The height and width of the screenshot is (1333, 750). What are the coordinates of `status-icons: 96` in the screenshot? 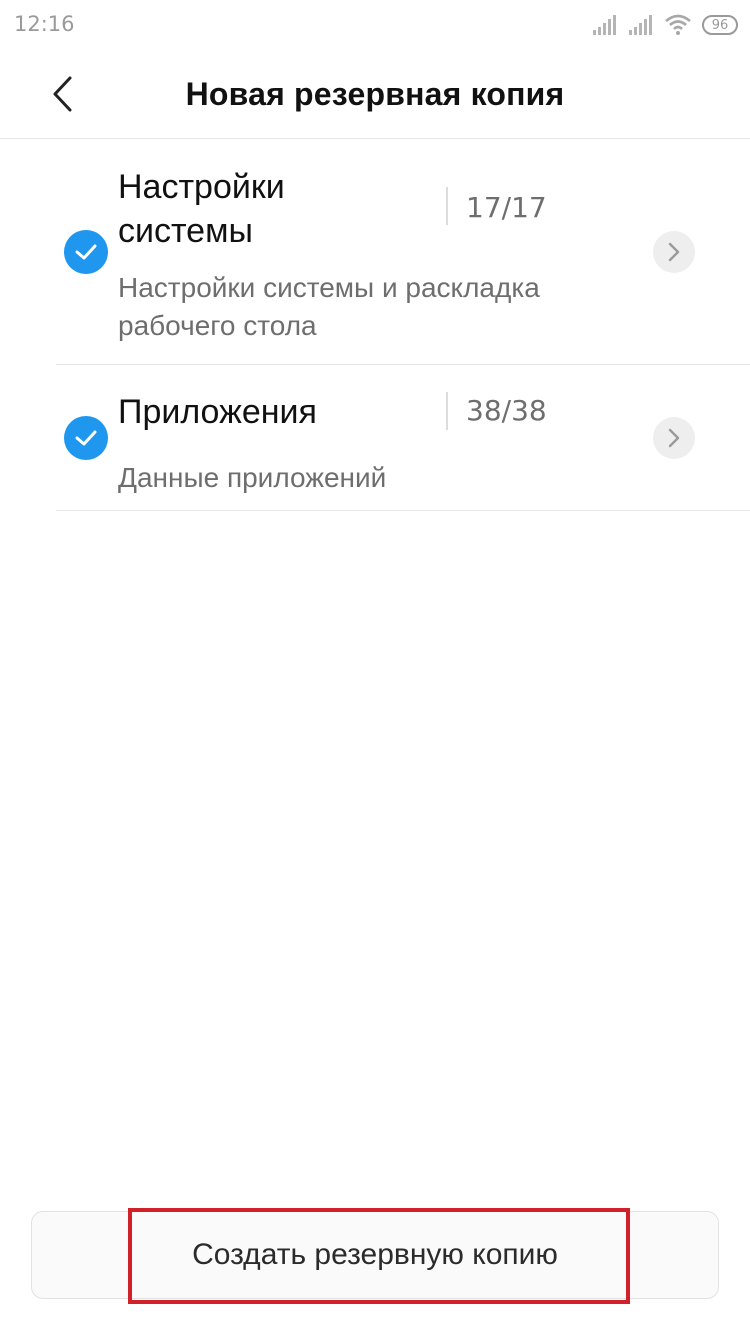 It's located at (665, 25).